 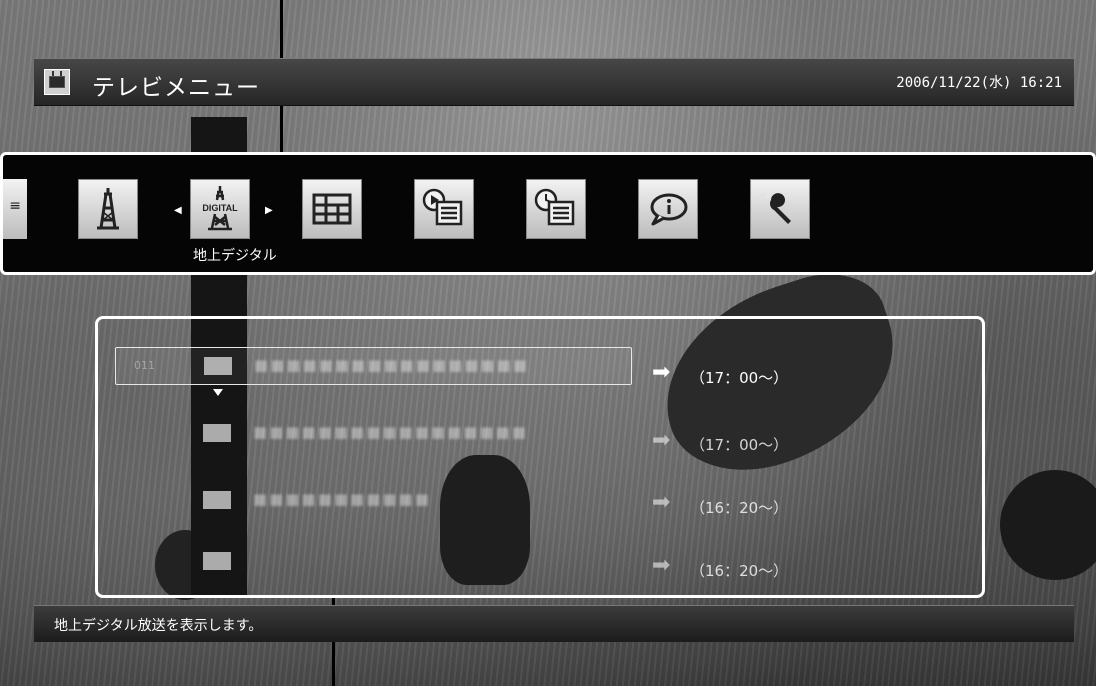 I want to click on datetime-display: 2006/11/22(水) 16:21, so click(x=979, y=83).